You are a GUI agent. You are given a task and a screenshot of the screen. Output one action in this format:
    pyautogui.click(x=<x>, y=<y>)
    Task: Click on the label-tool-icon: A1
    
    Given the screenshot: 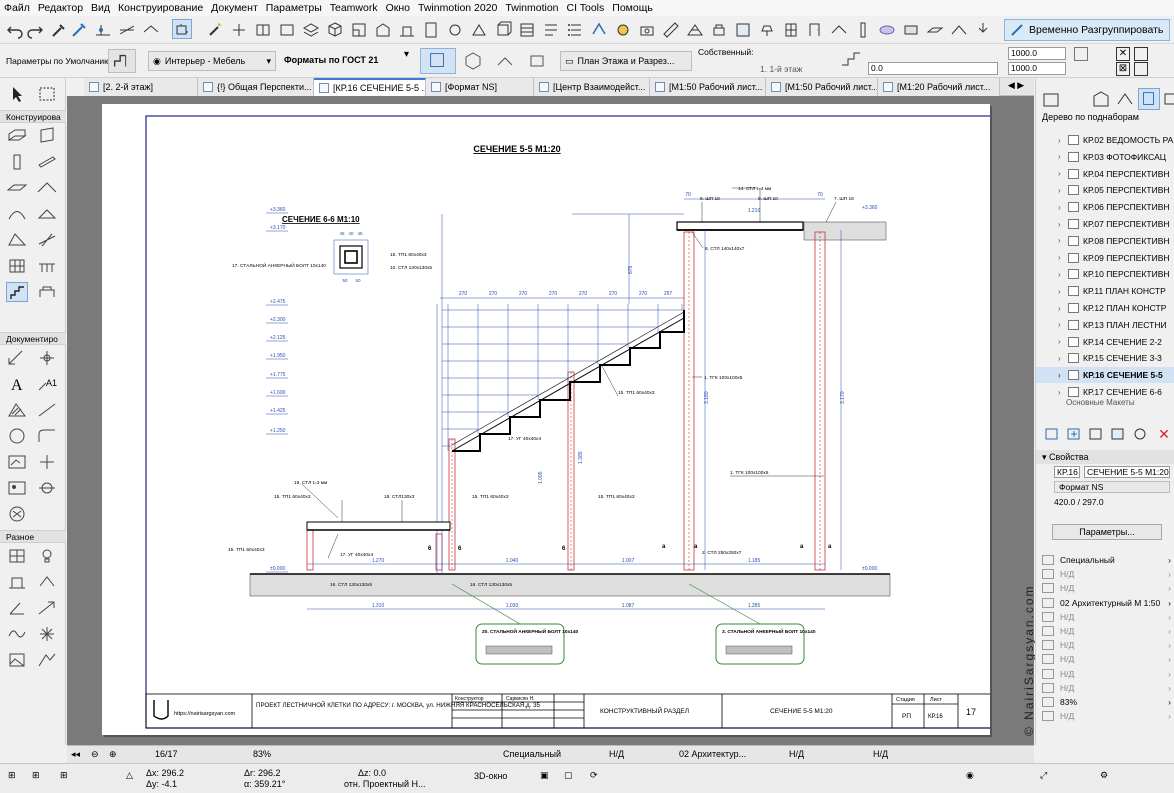 What is the action you would take?
    pyautogui.click(x=47, y=384)
    